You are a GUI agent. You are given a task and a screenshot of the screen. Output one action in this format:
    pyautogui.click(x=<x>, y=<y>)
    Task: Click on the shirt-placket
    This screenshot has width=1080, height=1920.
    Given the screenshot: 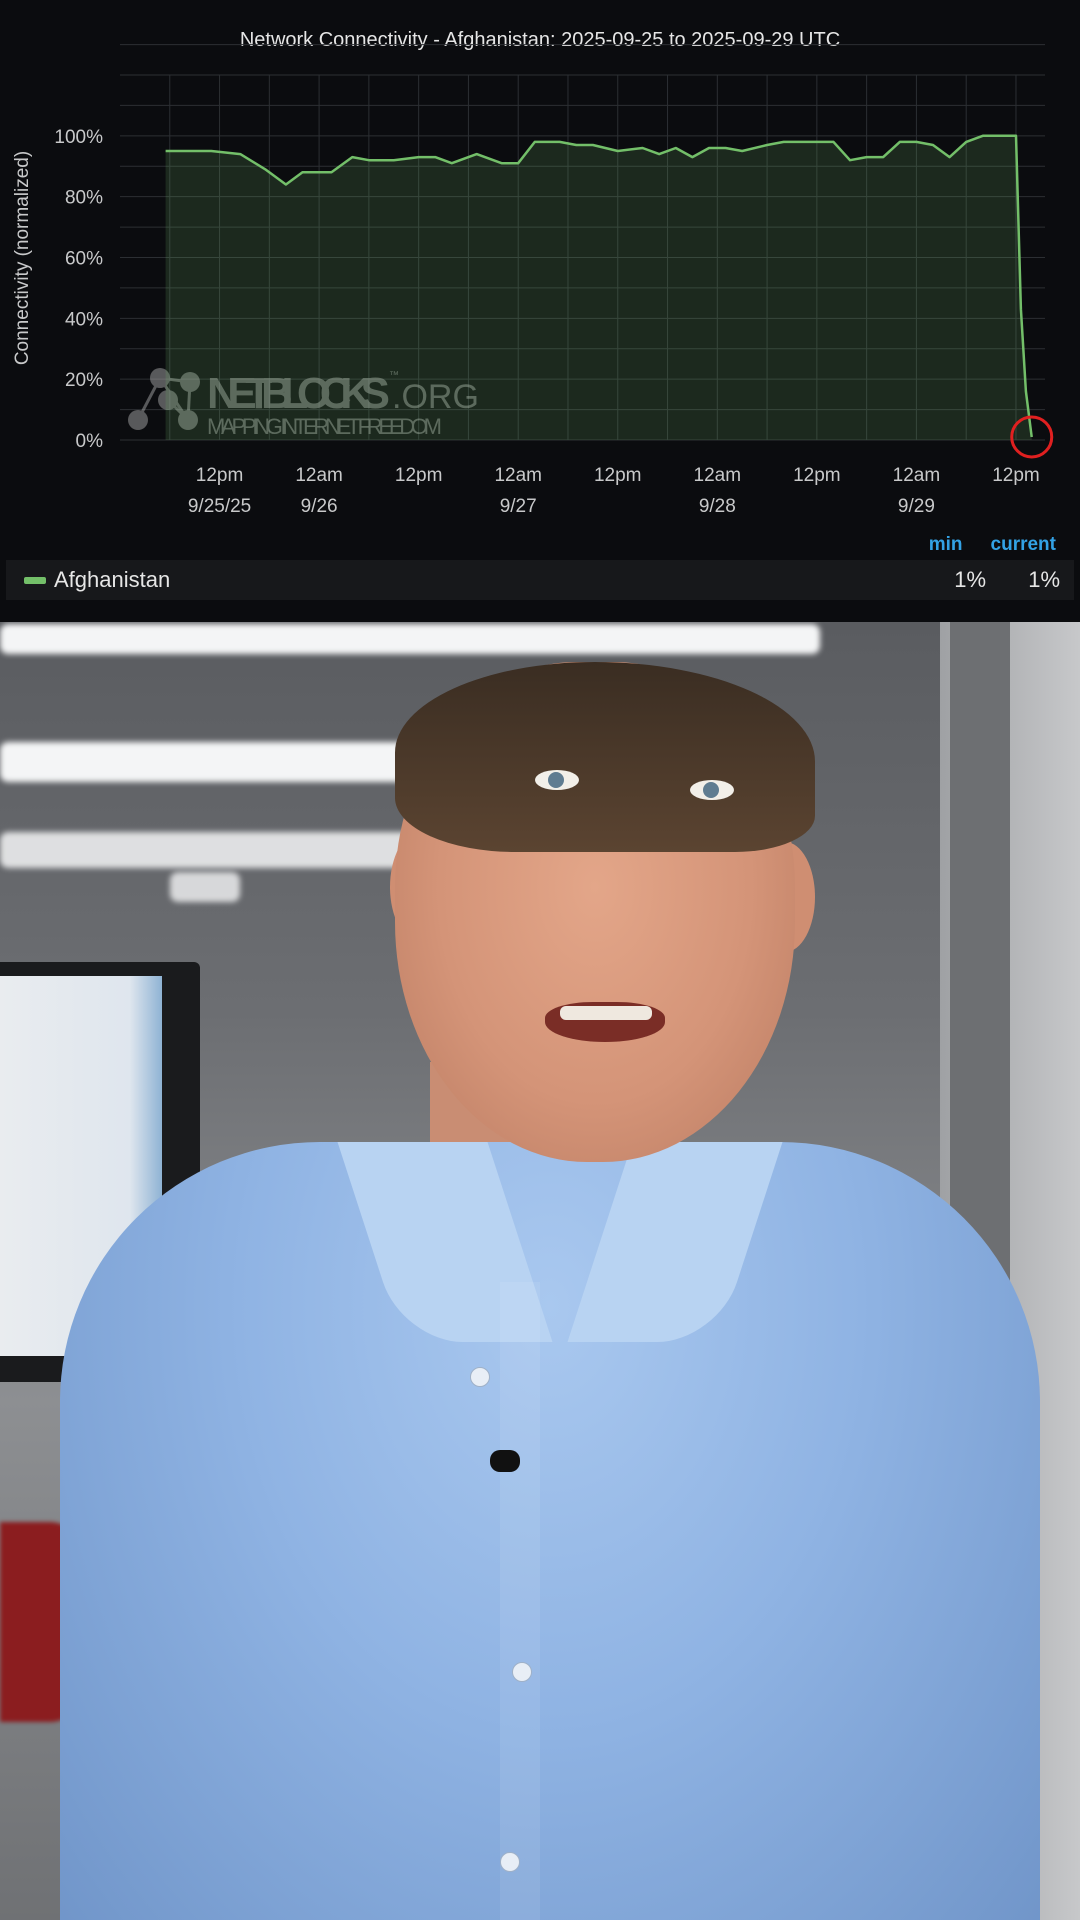 What is the action you would take?
    pyautogui.click(x=520, y=1601)
    